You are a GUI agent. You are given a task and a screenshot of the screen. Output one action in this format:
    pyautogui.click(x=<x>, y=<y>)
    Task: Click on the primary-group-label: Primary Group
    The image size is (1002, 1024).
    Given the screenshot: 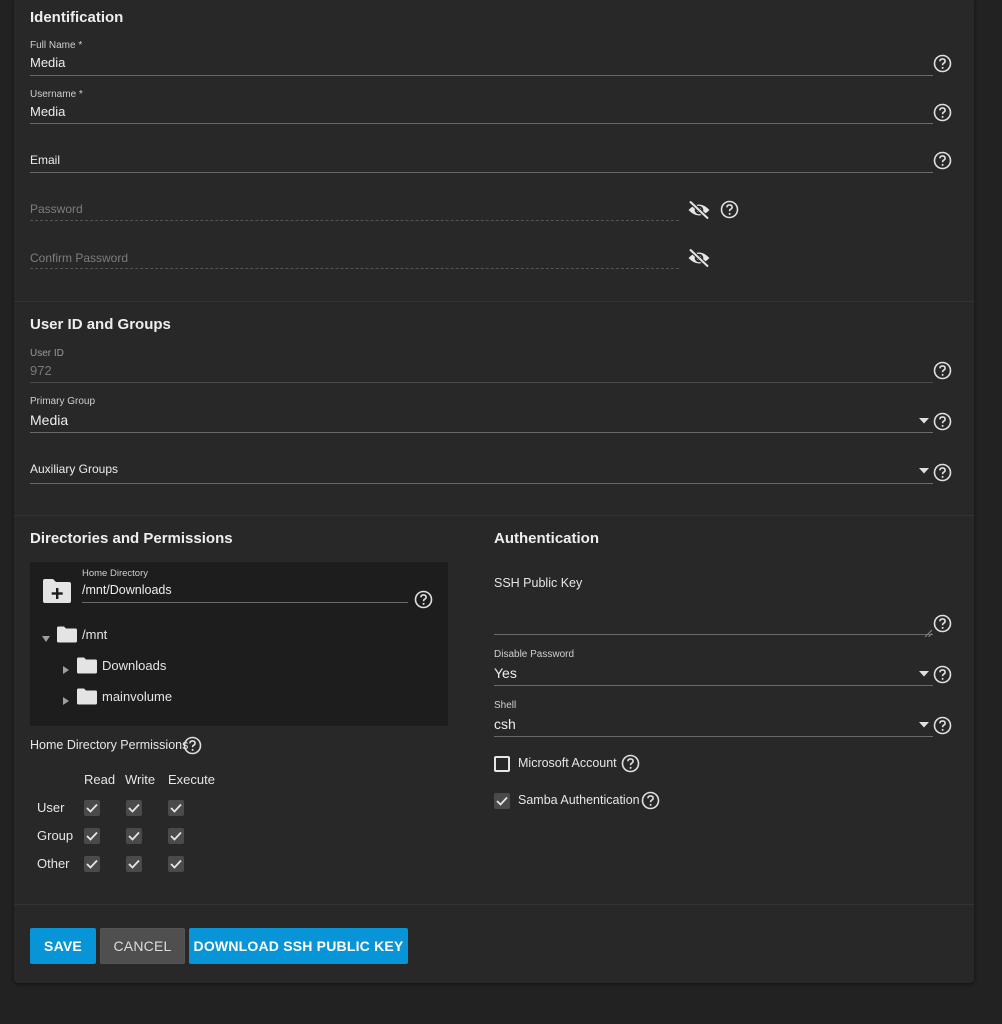 What is the action you would take?
    pyautogui.click(x=63, y=401)
    